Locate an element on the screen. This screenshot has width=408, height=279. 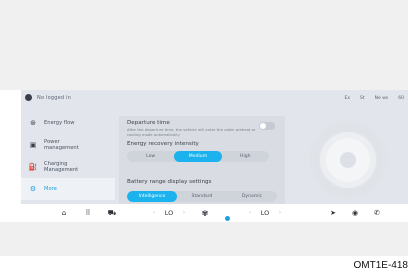
right-temp-value: LO is located at coordinates (265, 213).